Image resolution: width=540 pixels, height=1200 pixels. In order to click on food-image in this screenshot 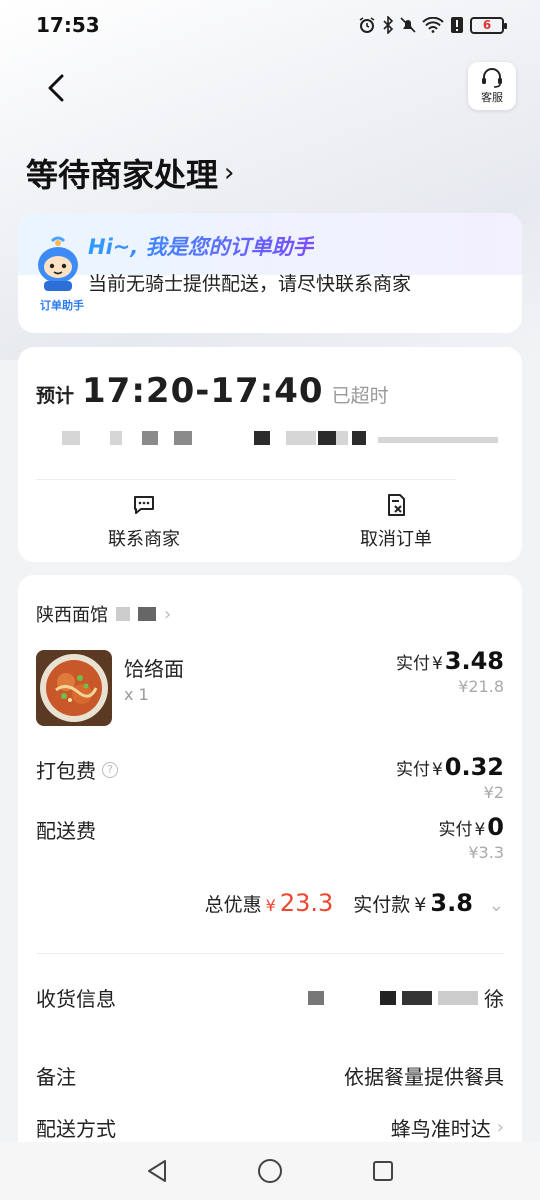, I will do `click(74, 688)`.